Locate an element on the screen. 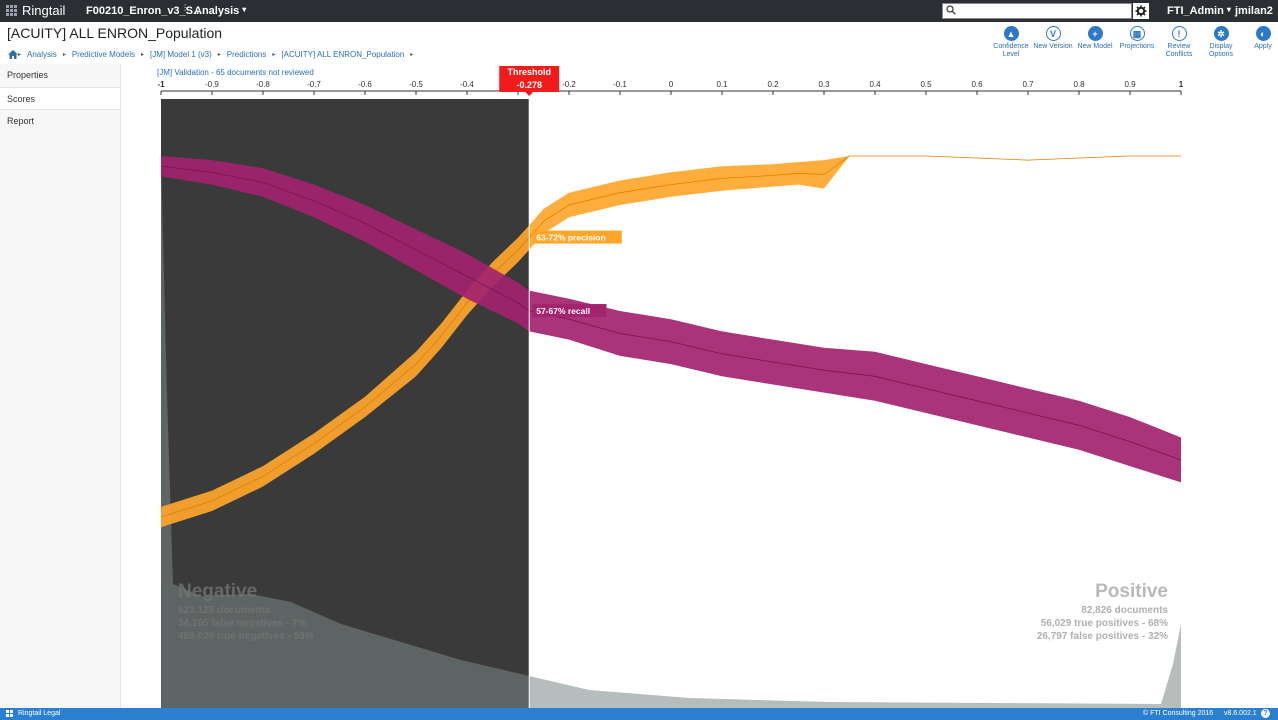  new-model-button: + New Model is located at coordinates (1095, 42).